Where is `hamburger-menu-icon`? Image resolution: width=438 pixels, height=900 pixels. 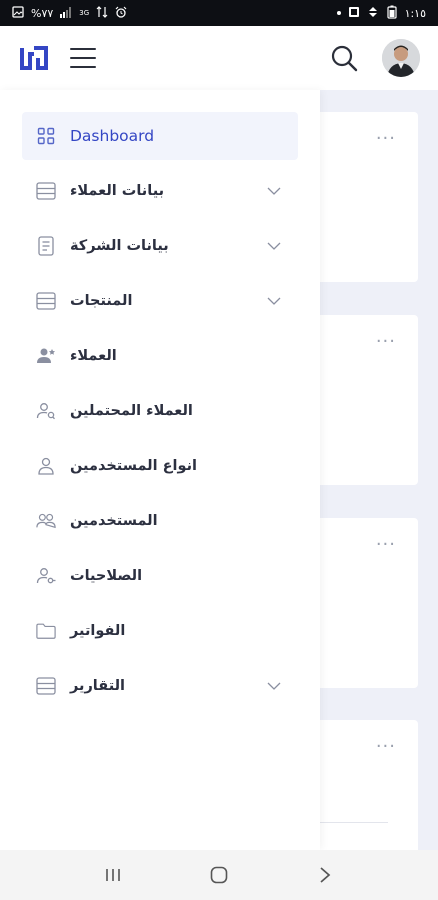
hamburger-menu-icon is located at coordinates (83, 58).